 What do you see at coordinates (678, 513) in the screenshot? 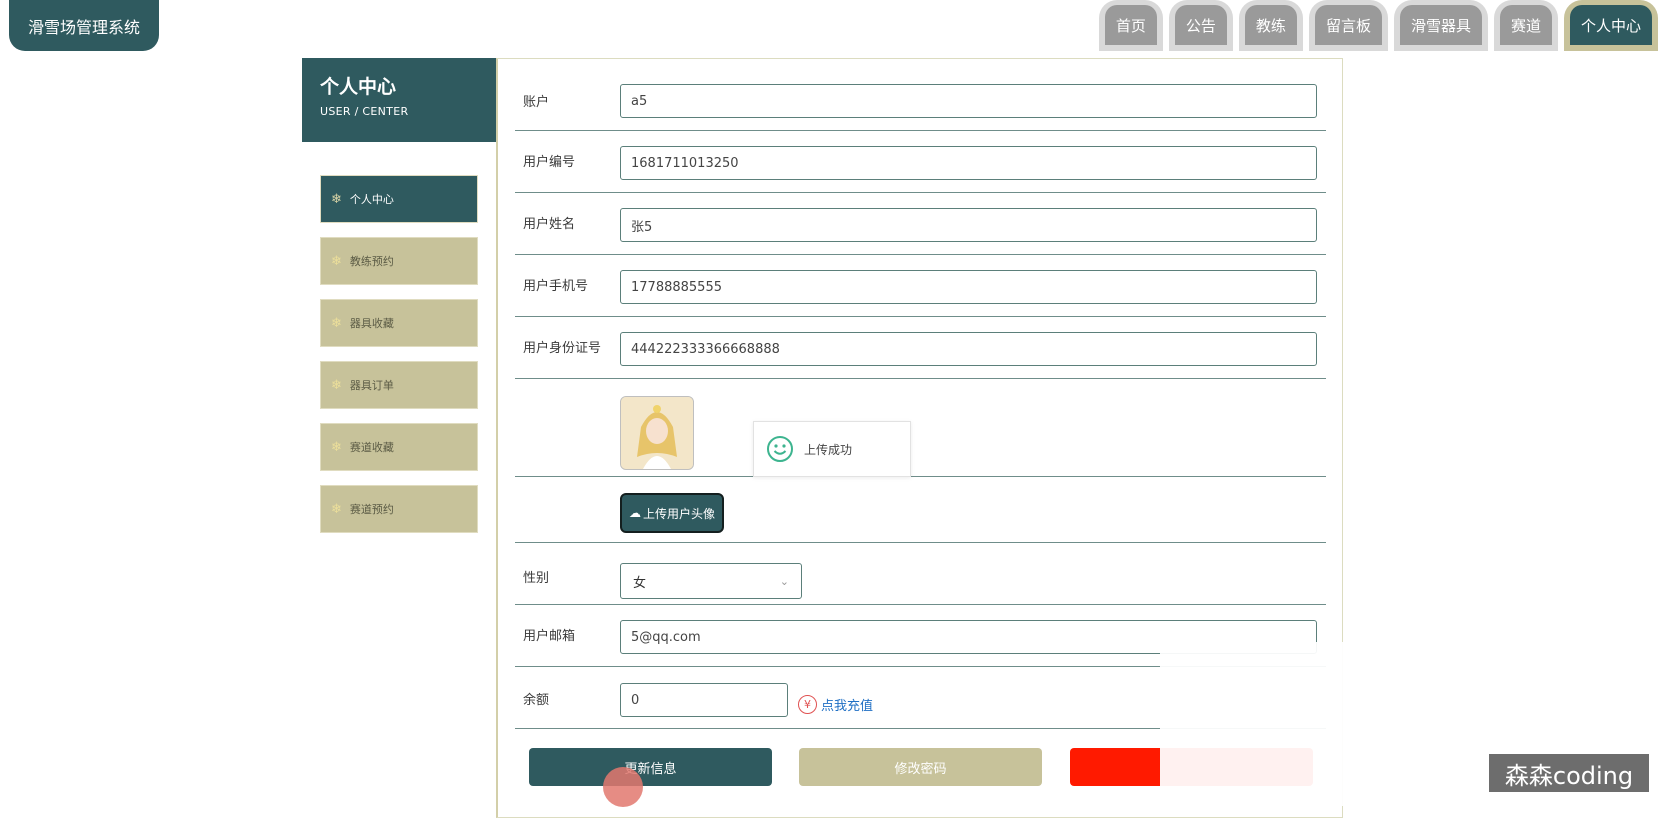
I see `upload-avatar-label: 上传用户头像` at bounding box center [678, 513].